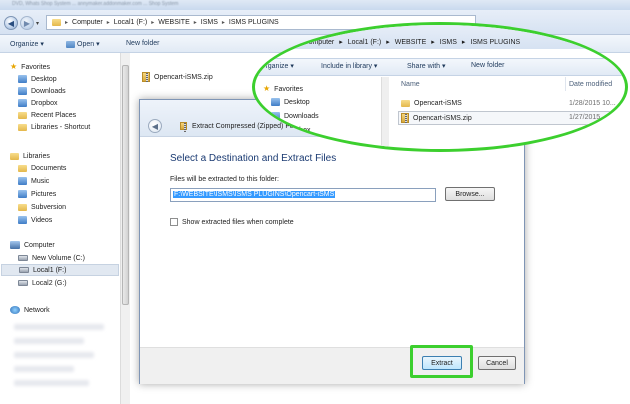 This screenshot has width=630, height=404. Describe the element at coordinates (155, 126) in the screenshot. I see `dialog-back-button: ◀` at that location.